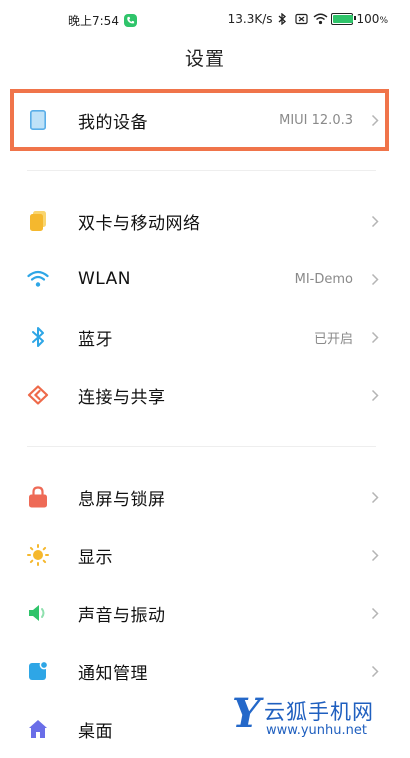  I want to click on sun-icon, so click(38, 555).